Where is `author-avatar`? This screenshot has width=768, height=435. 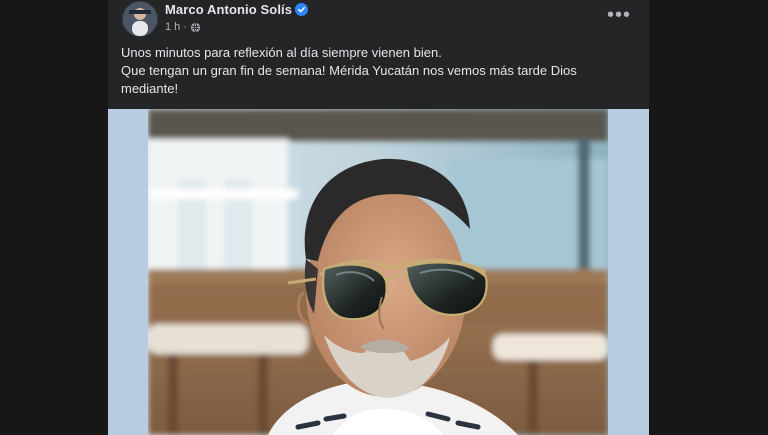
author-avatar is located at coordinates (140, 19).